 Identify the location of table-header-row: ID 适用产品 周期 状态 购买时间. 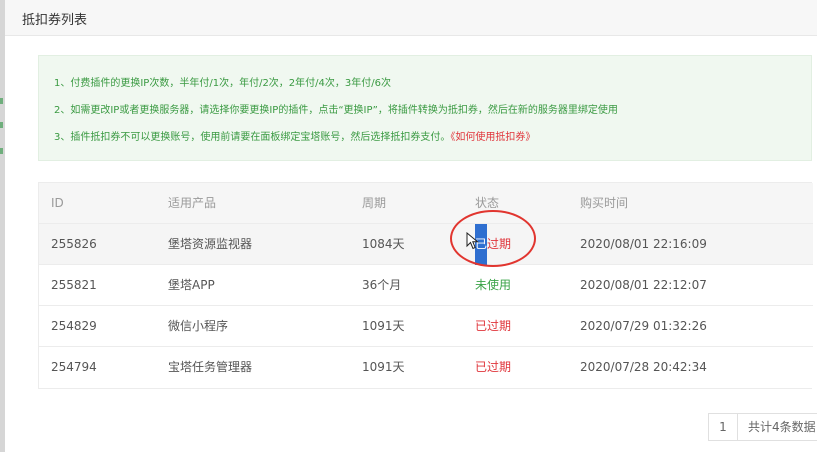
(426, 203).